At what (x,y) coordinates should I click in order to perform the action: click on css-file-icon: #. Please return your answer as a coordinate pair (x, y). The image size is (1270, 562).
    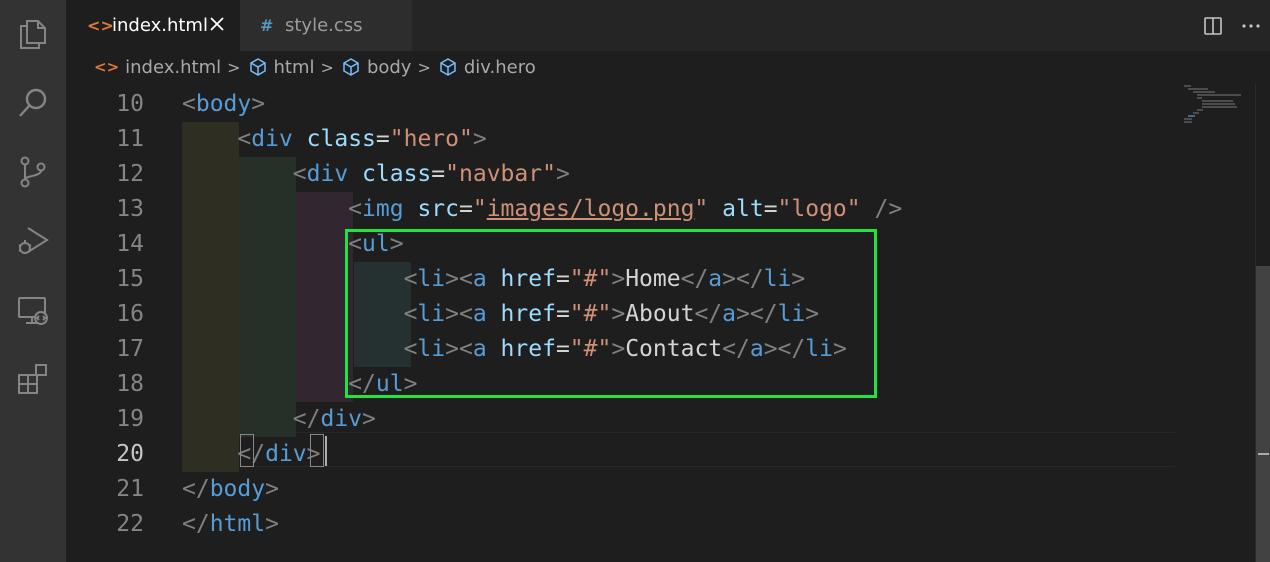
    Looking at the image, I should click on (267, 25).